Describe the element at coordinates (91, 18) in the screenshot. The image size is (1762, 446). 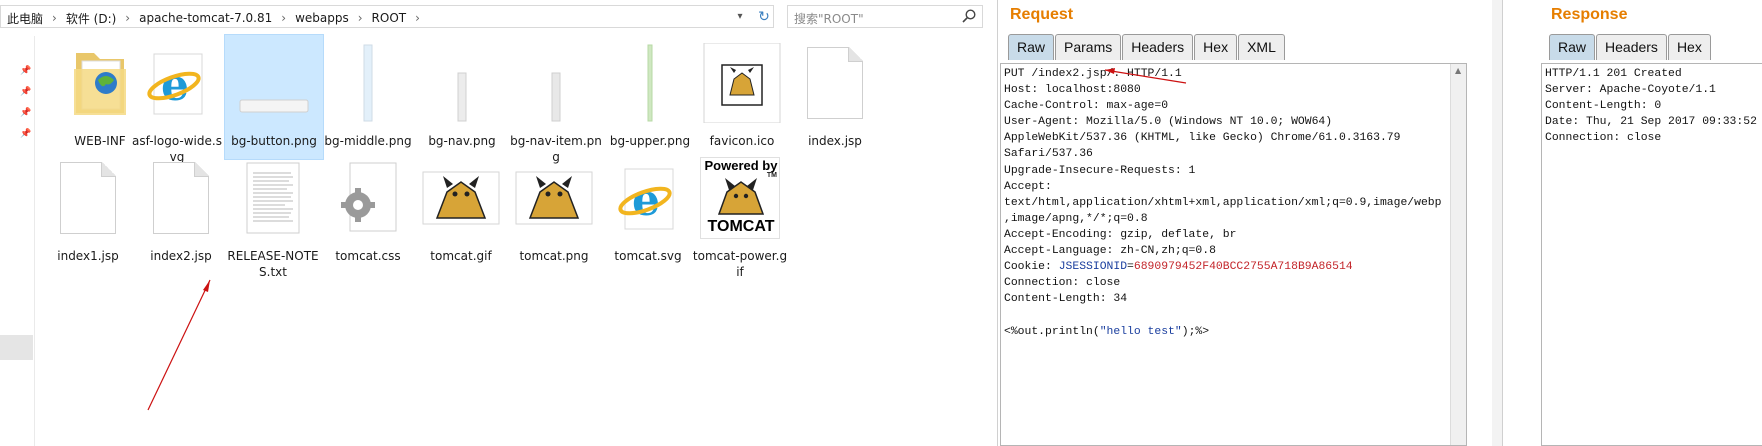
I see `breadcrumb-item: 软件 (D:)` at that location.